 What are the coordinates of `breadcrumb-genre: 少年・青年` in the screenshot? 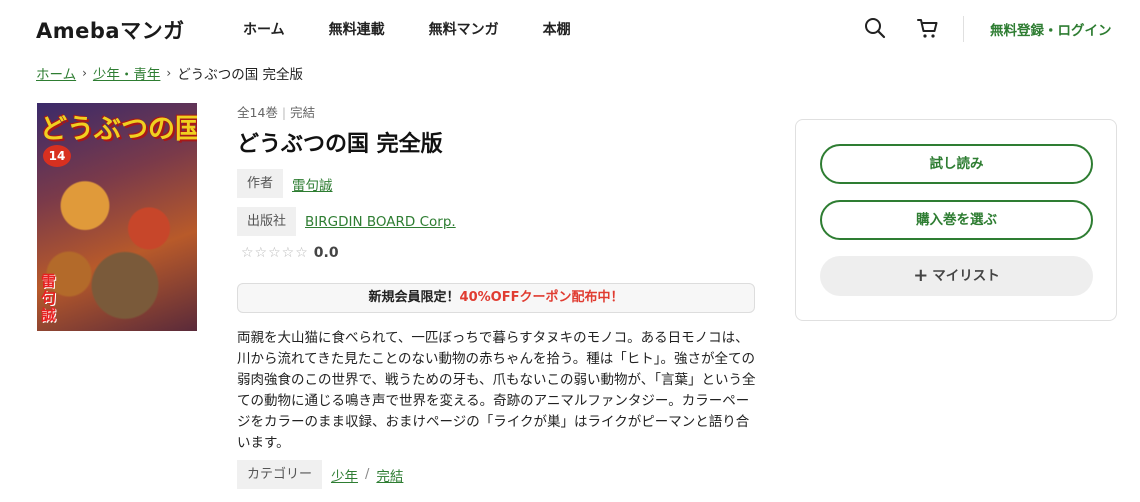 It's located at (127, 73).